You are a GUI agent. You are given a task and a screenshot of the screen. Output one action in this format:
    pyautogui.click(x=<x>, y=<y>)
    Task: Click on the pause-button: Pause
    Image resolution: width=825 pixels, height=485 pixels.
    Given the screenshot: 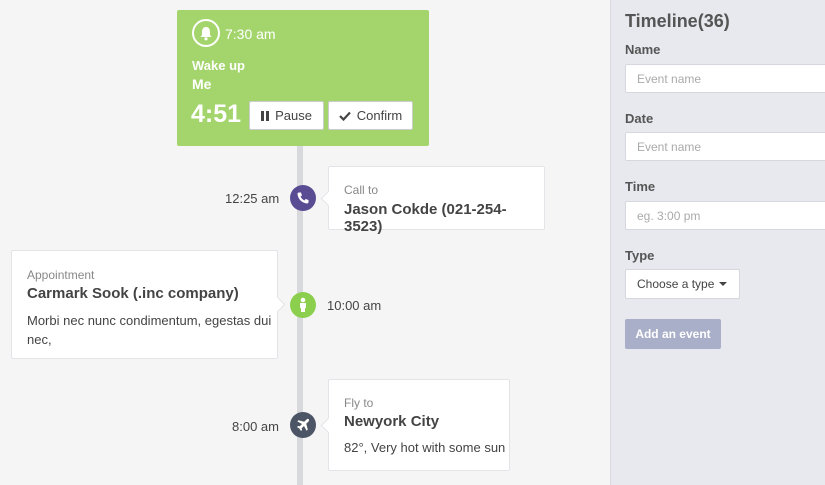 What is the action you would take?
    pyautogui.click(x=286, y=115)
    